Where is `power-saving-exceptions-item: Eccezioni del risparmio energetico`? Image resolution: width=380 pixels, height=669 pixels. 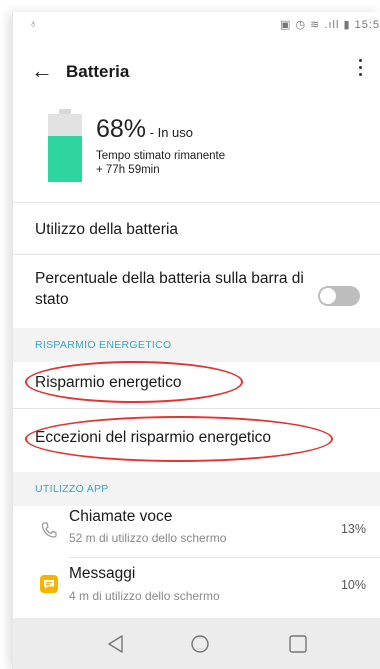 power-saving-exceptions-item: Eccezioni del risparmio energetico is located at coordinates (153, 437).